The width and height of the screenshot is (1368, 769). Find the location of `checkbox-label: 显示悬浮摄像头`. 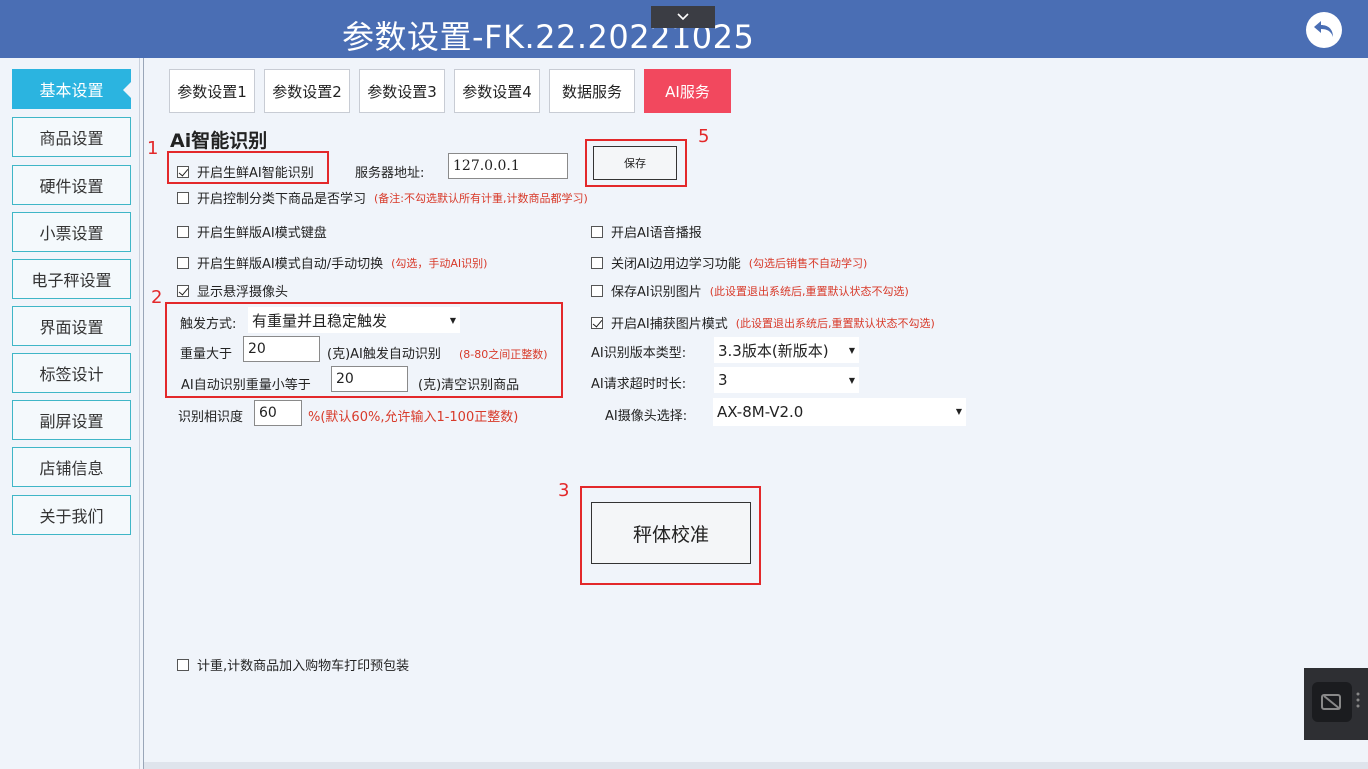

checkbox-label: 显示悬浮摄像头 is located at coordinates (243, 292).